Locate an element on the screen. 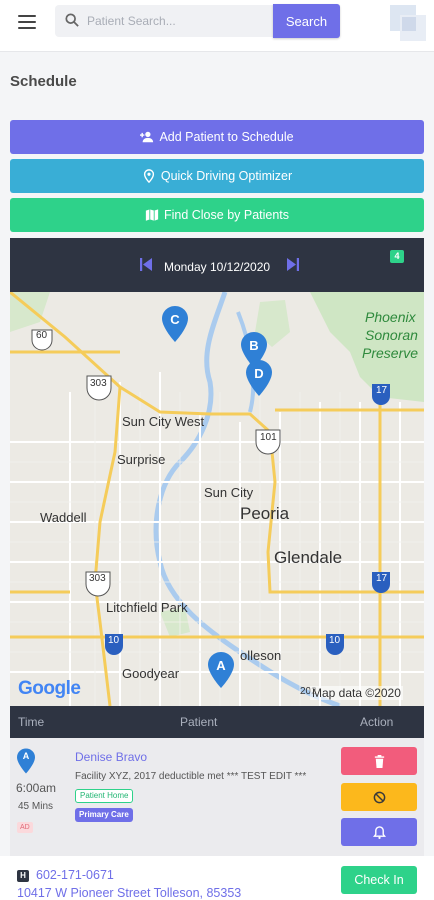  driving-optimizer-button: Quick Driving Optimizer is located at coordinates (217, 176).